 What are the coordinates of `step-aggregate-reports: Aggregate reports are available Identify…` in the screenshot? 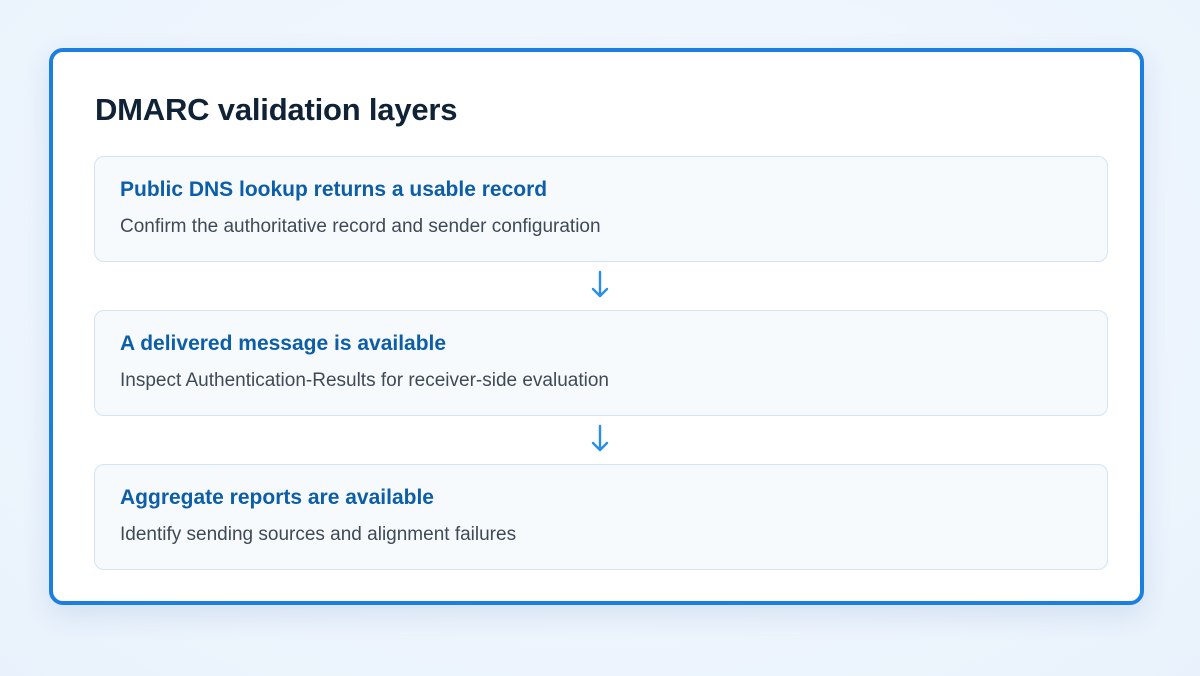 It's located at (601, 517).